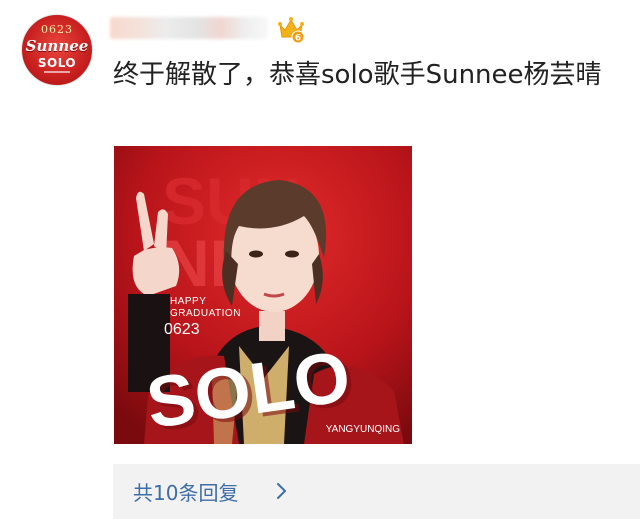  I want to click on user-avatar: 0623 Sunnee SOLO, so click(57, 50).